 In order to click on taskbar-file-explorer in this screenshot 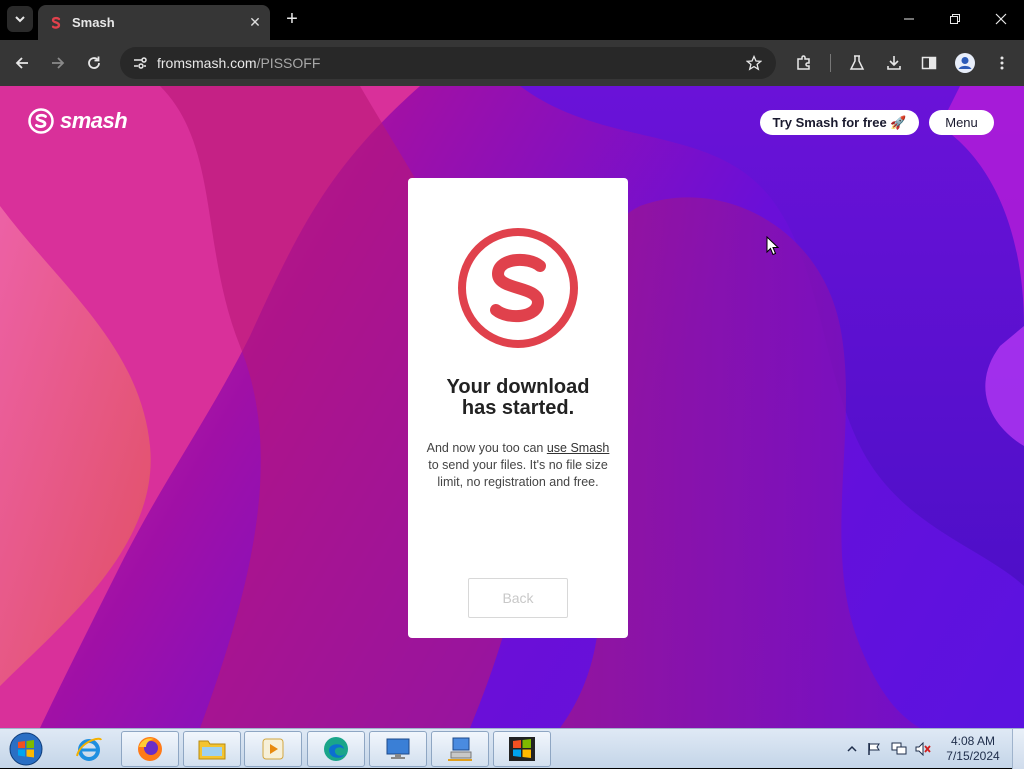, I will do `click(212, 749)`.